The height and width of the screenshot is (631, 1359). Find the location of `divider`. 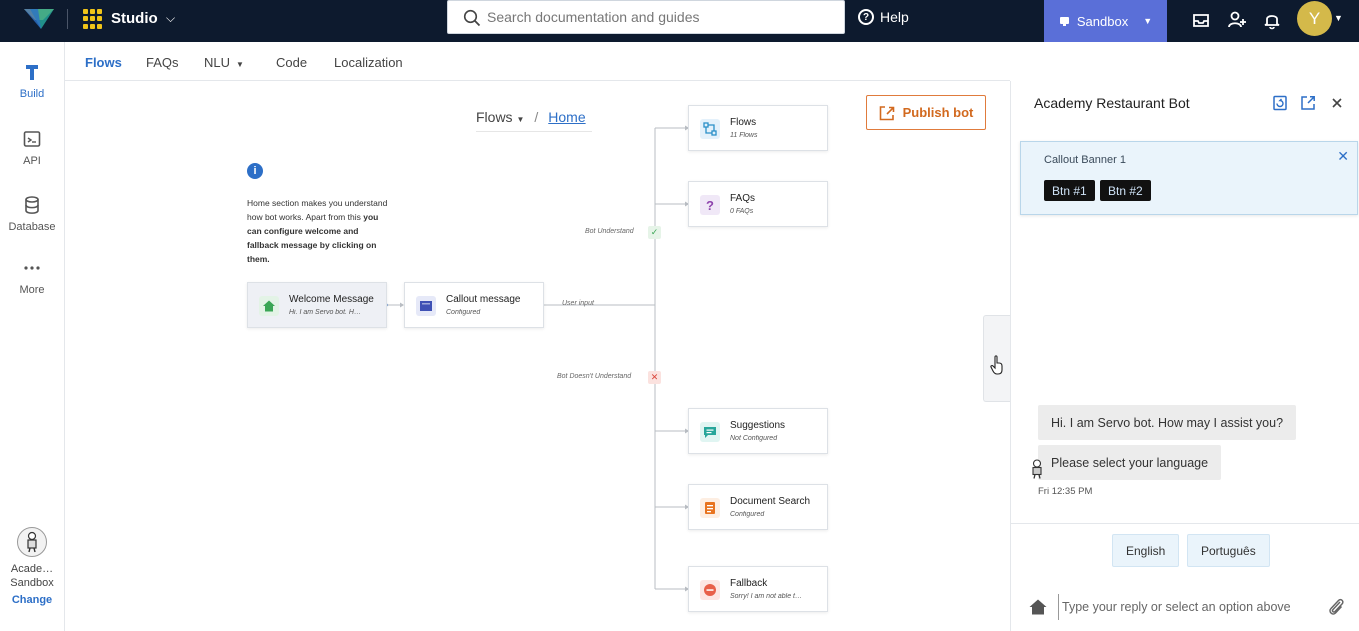

divider is located at coordinates (1185, 523).